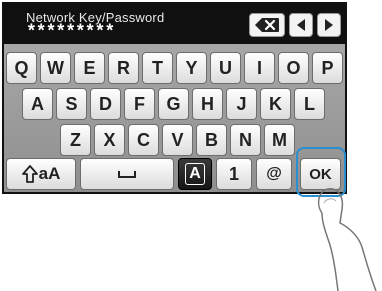  I want to click on key-c: C, so click(143, 140).